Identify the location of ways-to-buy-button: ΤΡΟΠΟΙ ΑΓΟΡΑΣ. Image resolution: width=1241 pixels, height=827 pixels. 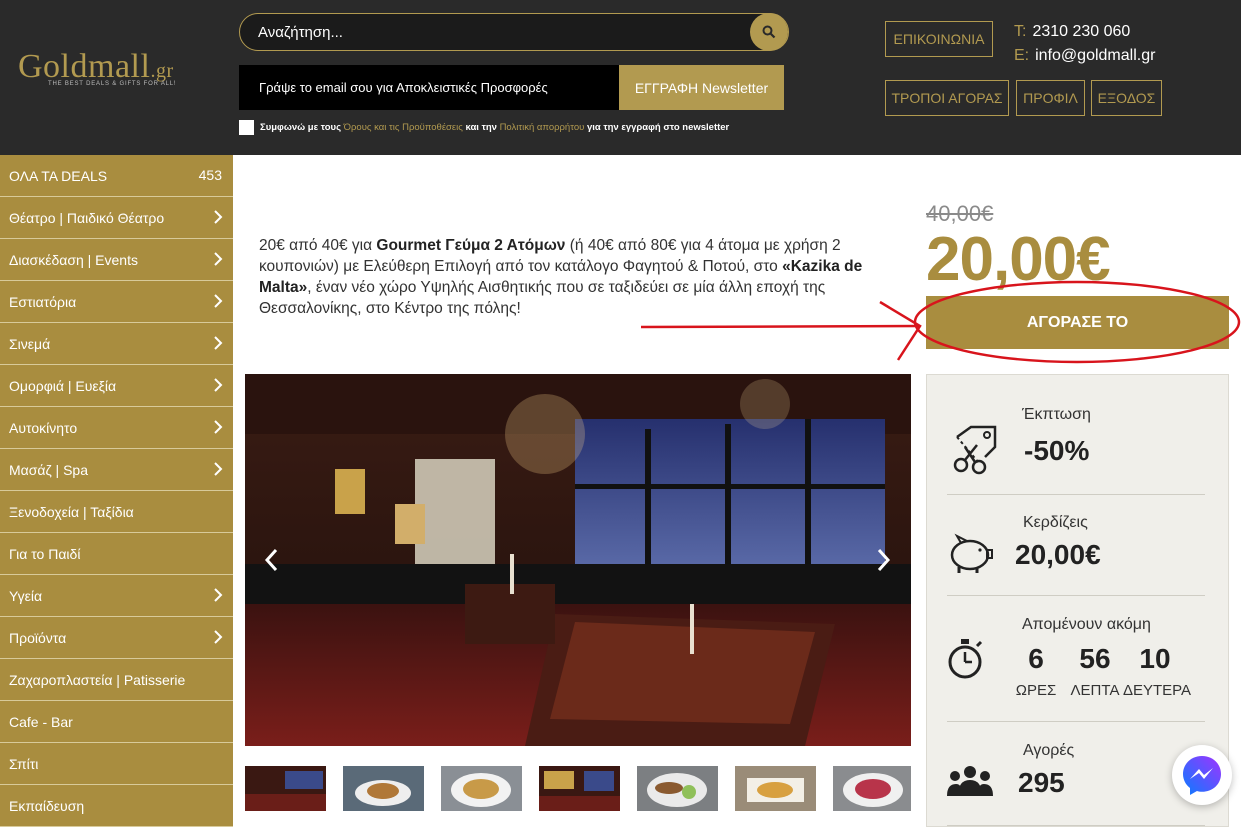
(947, 98).